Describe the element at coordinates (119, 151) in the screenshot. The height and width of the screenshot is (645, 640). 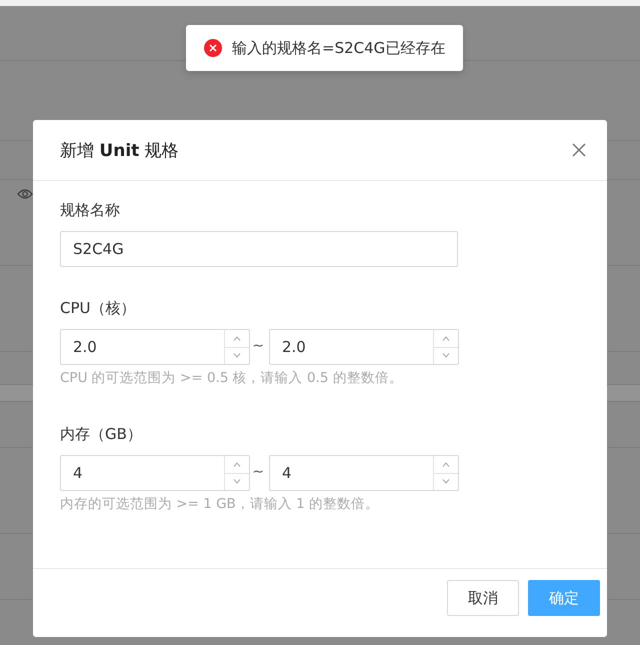
I see `dialog-title: 新增 Unit 规格` at that location.